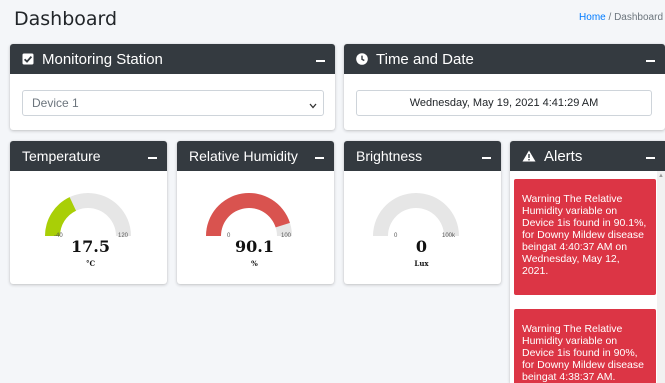 The height and width of the screenshot is (383, 665). I want to click on humidity-value: 90.1, so click(254, 246).